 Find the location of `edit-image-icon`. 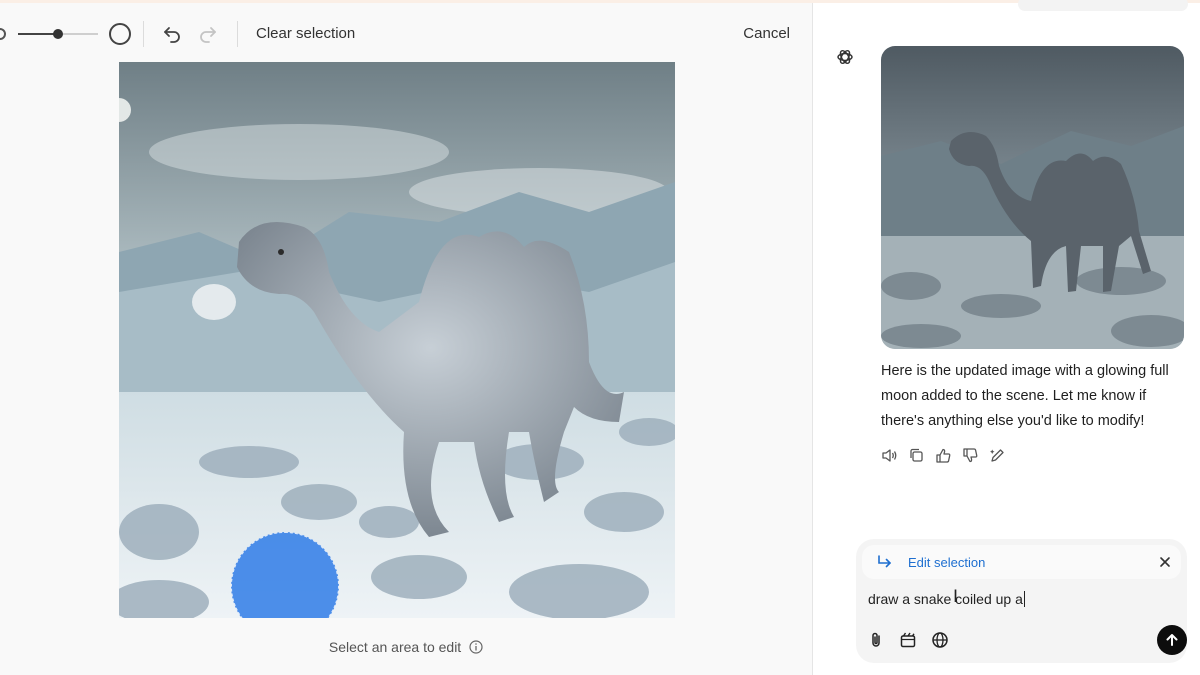

edit-image-icon is located at coordinates (997, 455).